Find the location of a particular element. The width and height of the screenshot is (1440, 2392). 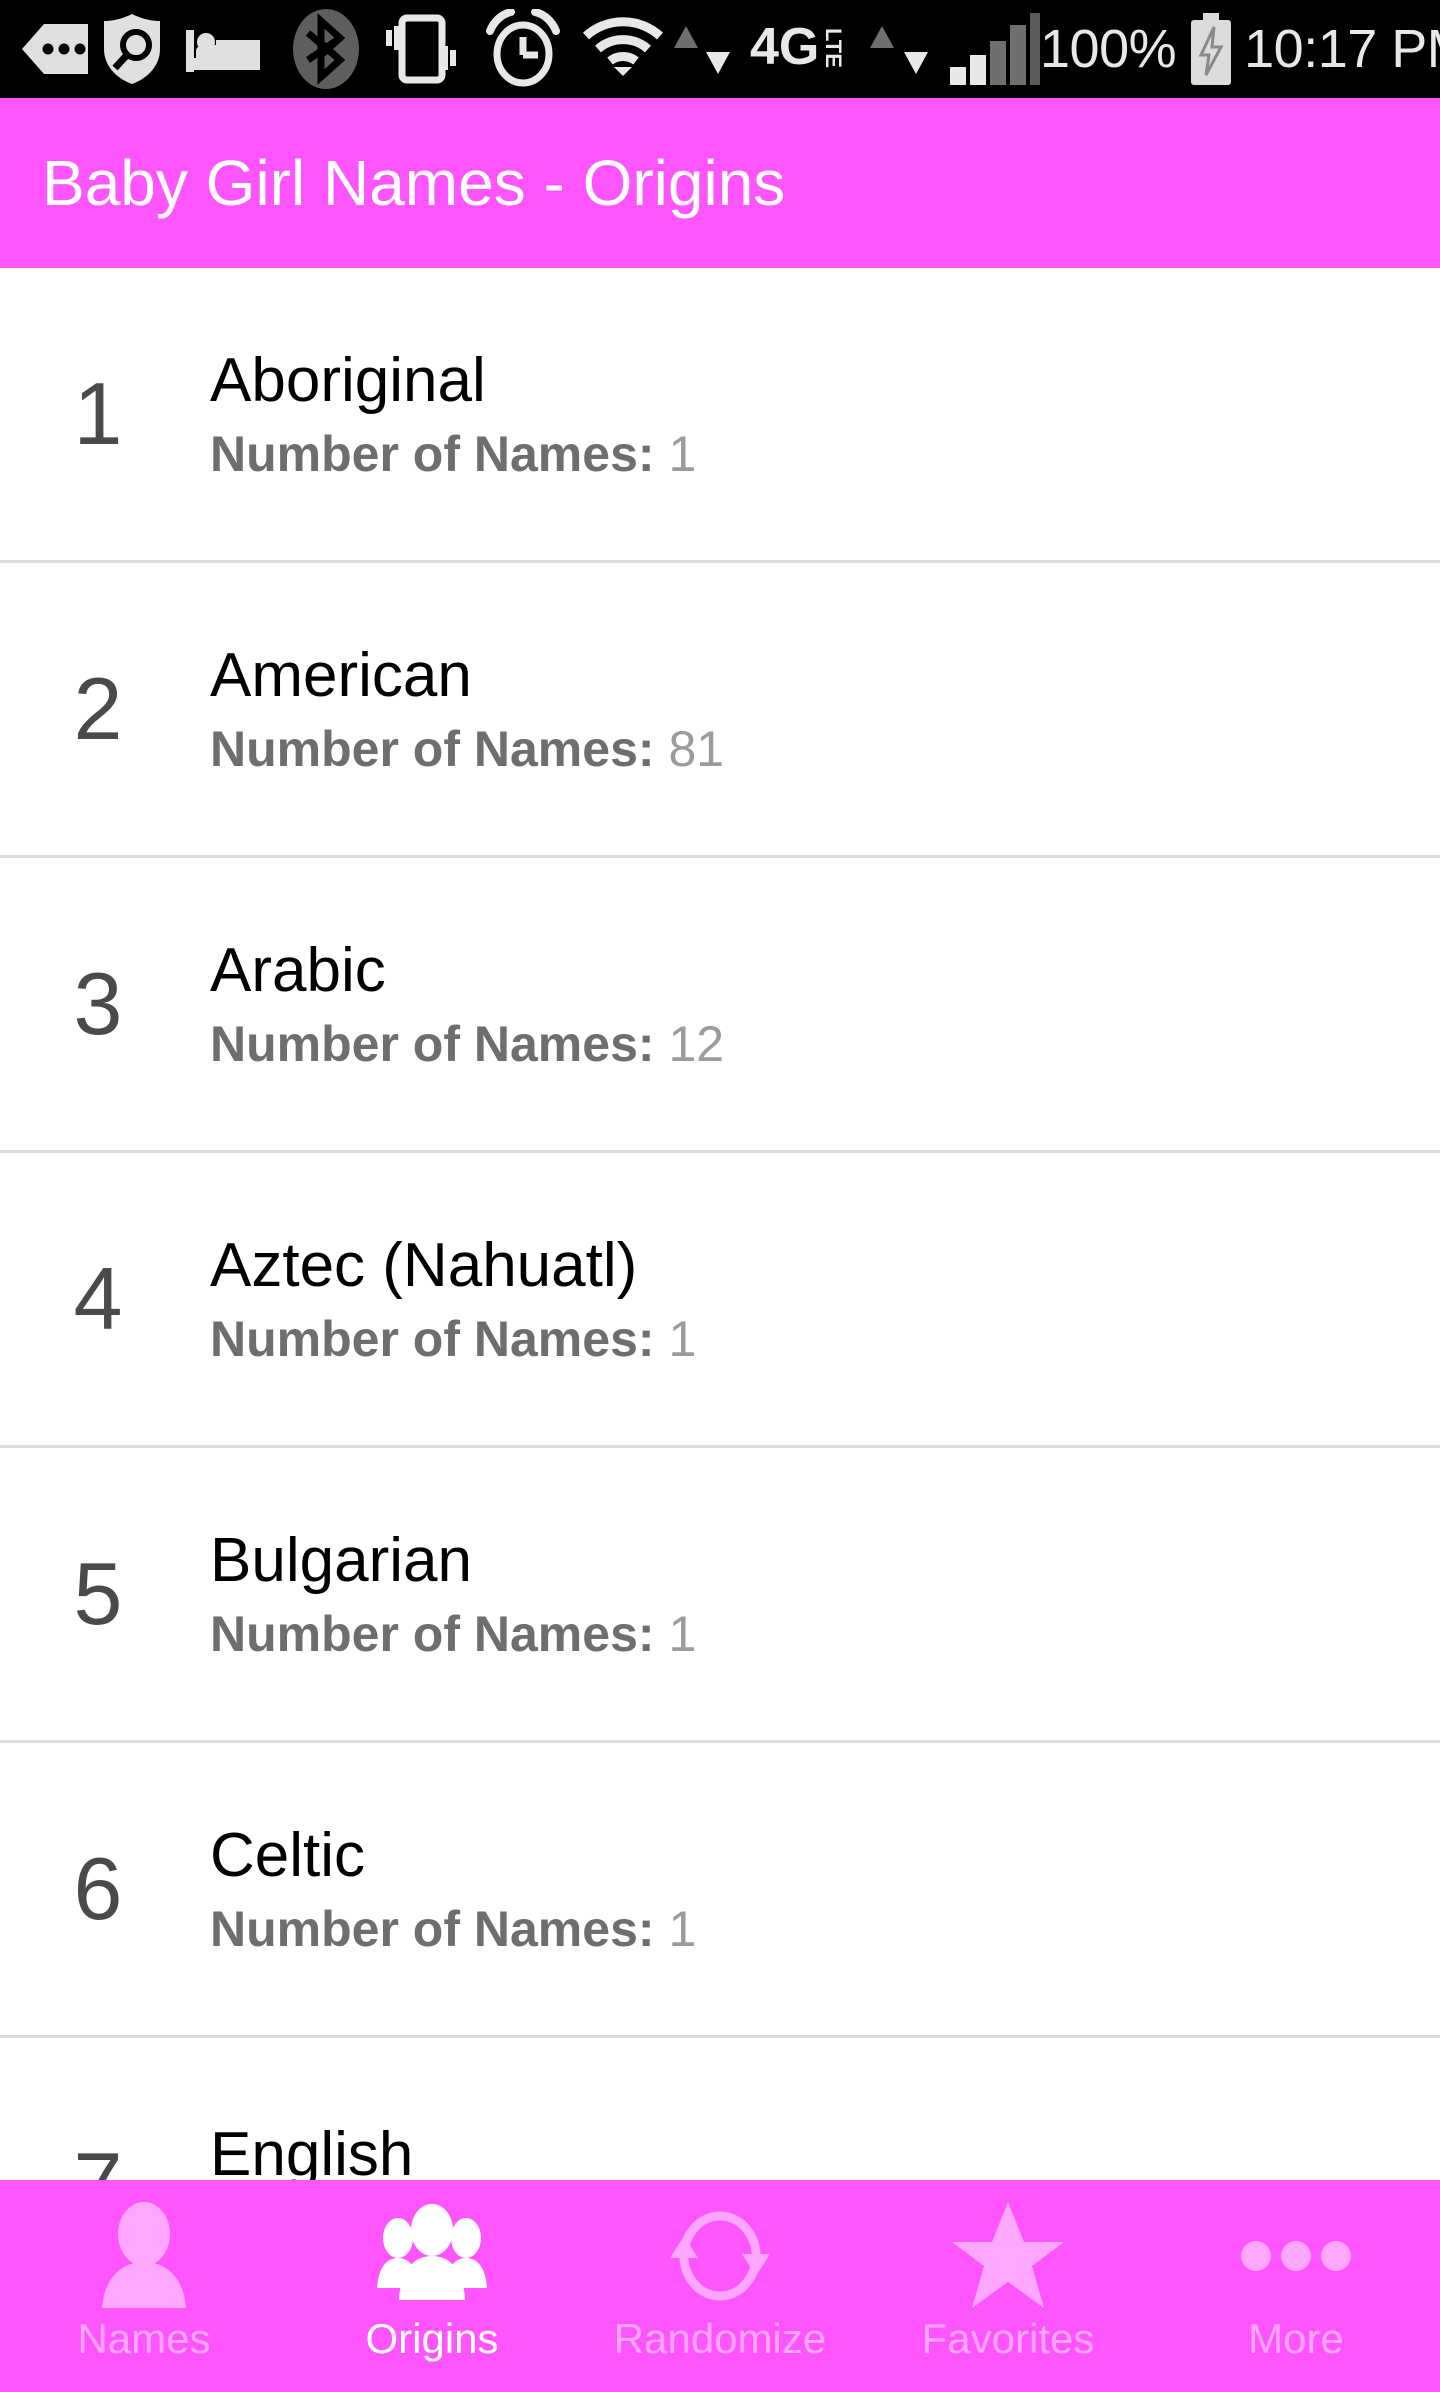

count-value: 81 is located at coordinates (696, 749).